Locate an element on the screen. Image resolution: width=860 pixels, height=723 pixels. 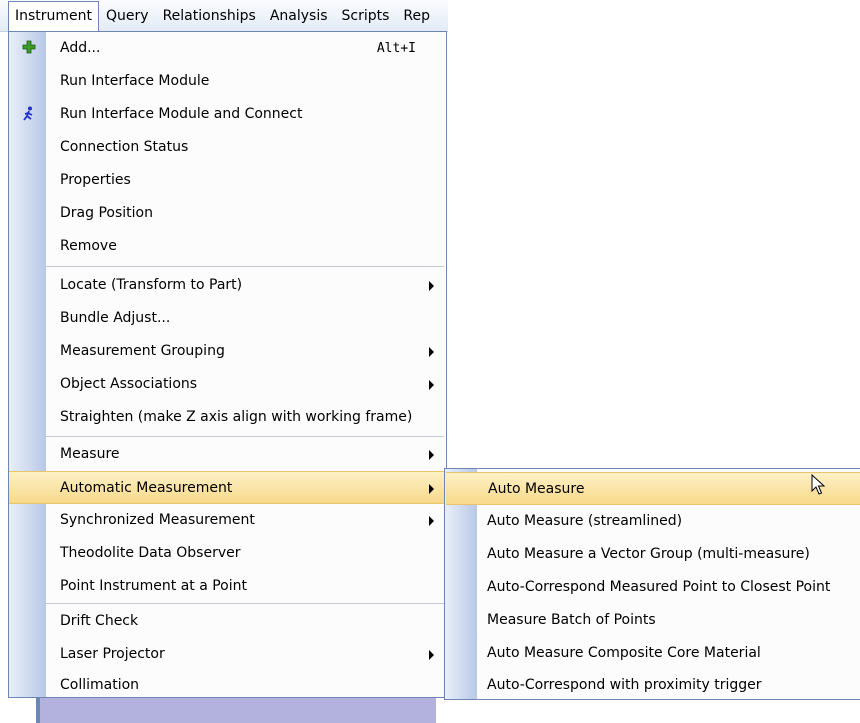
menu-item-label: Theodolite Data Observer is located at coordinates (150, 553).